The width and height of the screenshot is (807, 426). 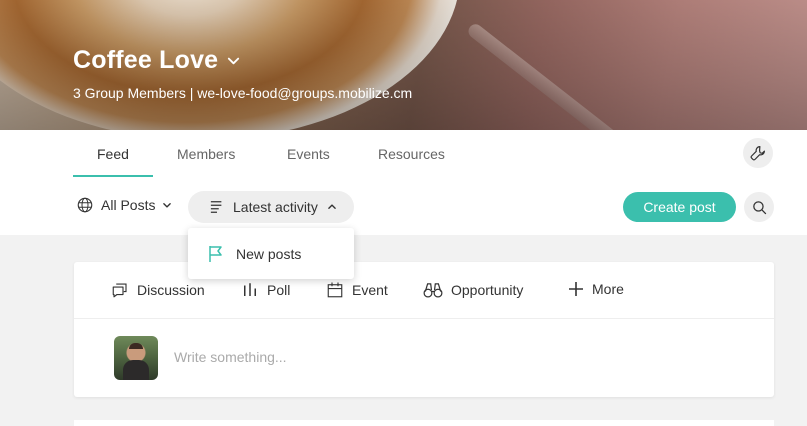 I want to click on tab-events: Events, so click(x=308, y=161).